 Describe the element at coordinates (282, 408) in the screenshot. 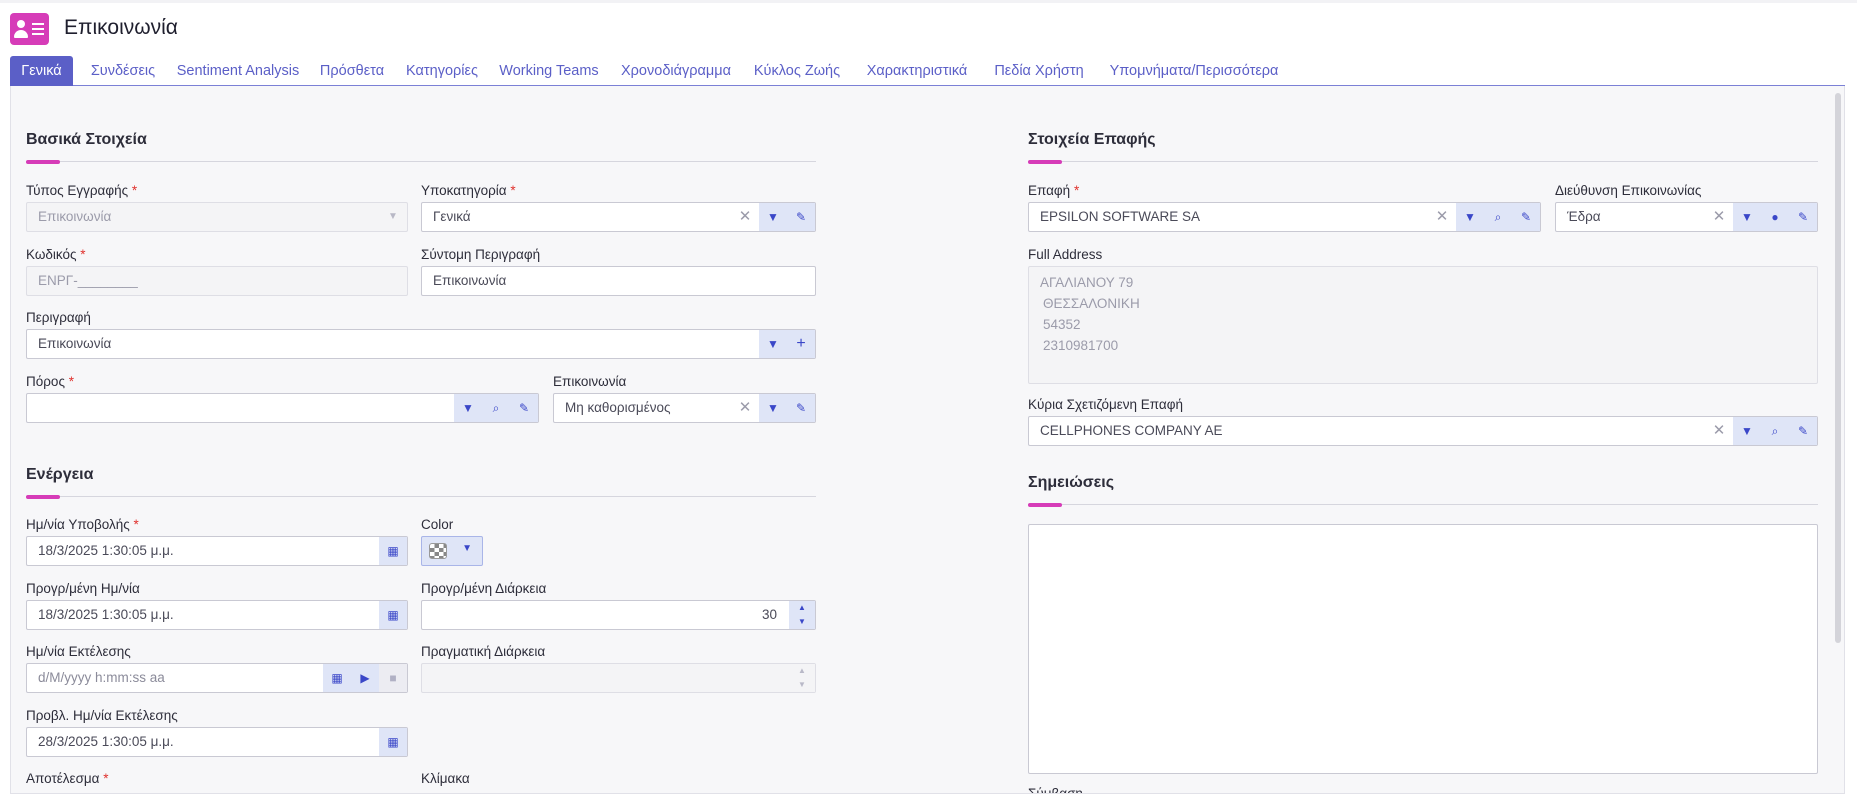

I see `resource-select: ▼ ⌕ ✎` at that location.